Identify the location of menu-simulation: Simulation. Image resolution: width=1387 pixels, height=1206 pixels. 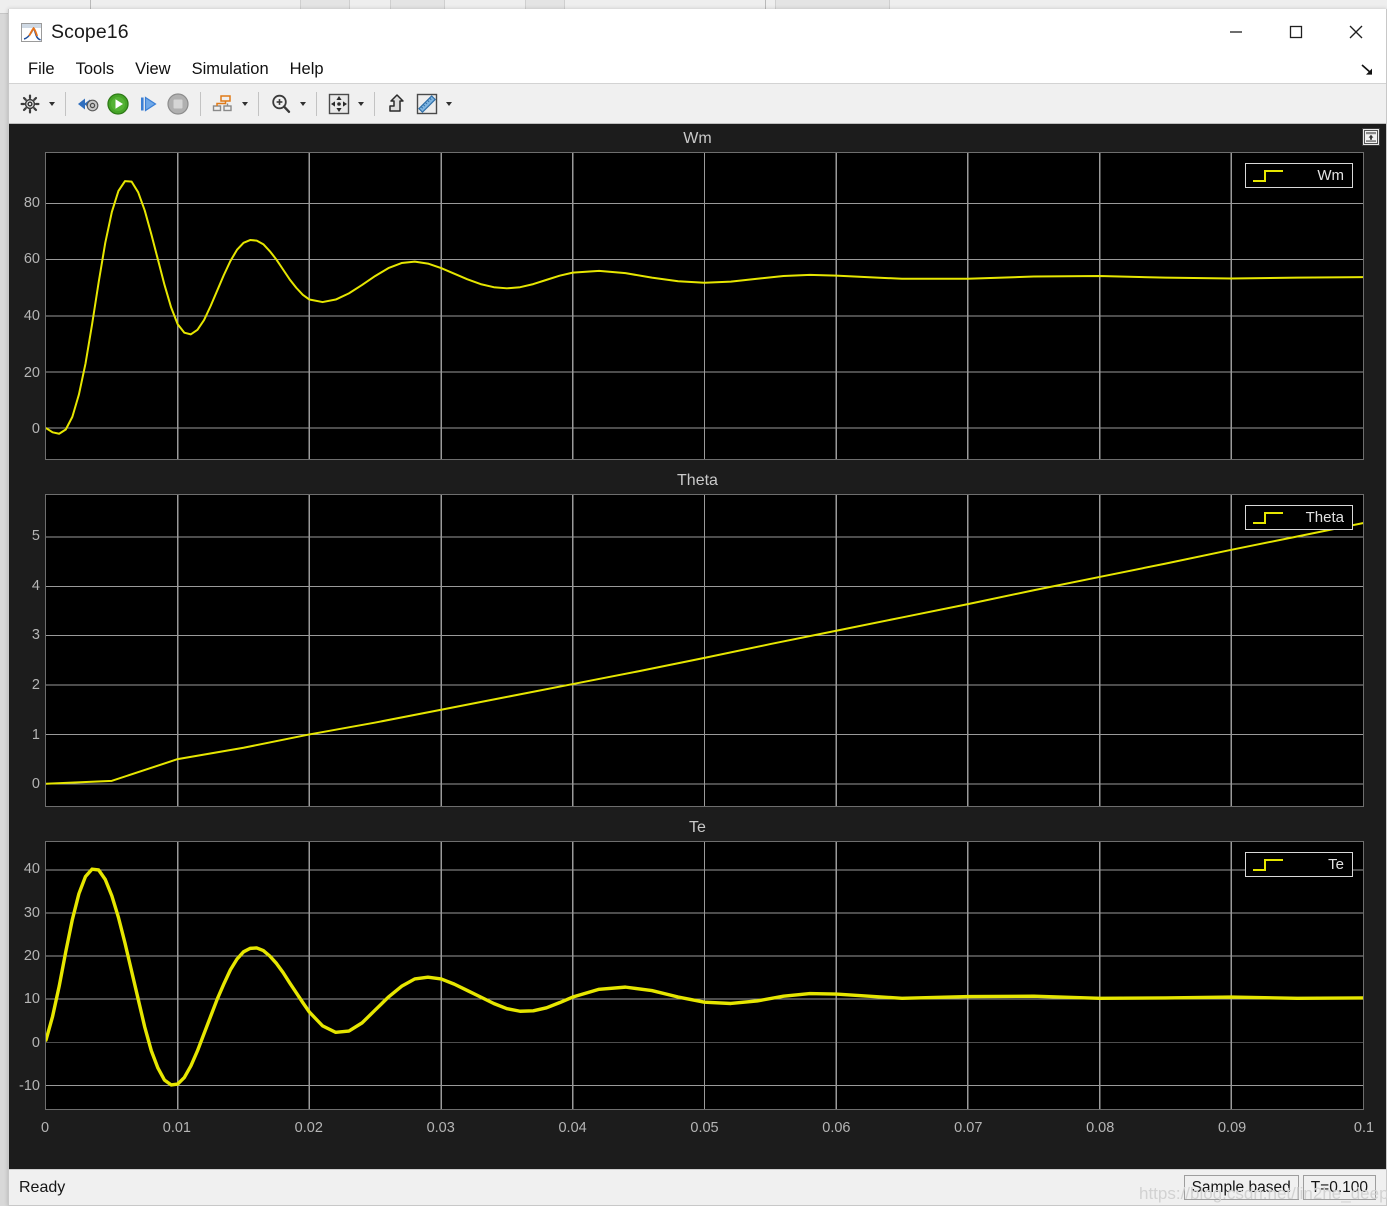
(230, 69).